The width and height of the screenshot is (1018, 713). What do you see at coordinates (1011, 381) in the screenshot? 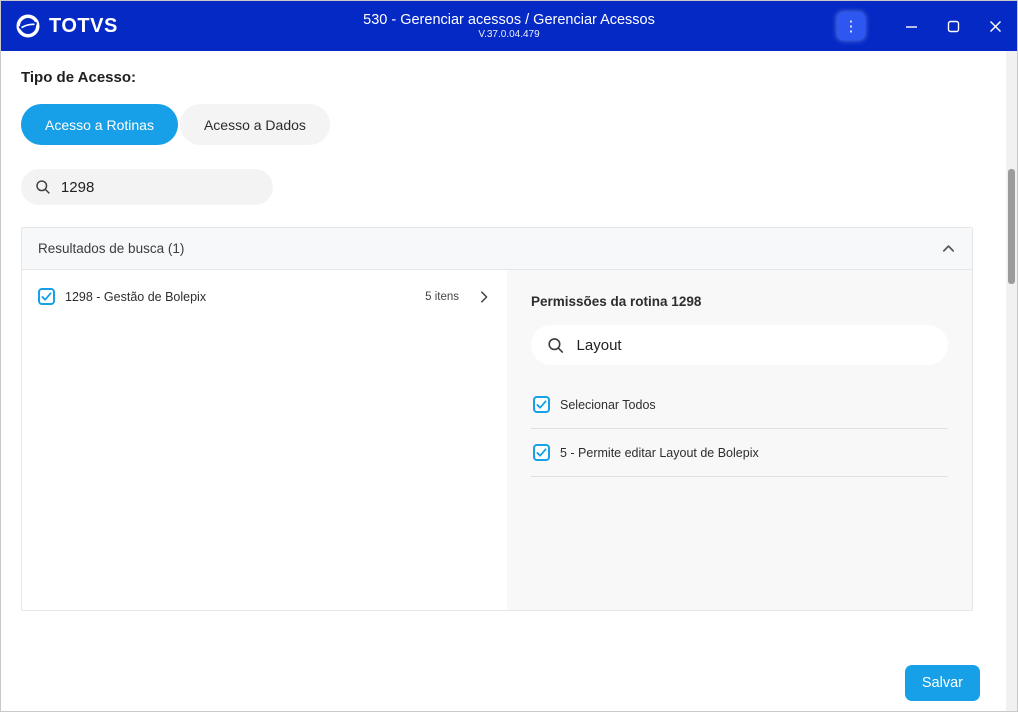
I see `vertical-scrollbar-track` at bounding box center [1011, 381].